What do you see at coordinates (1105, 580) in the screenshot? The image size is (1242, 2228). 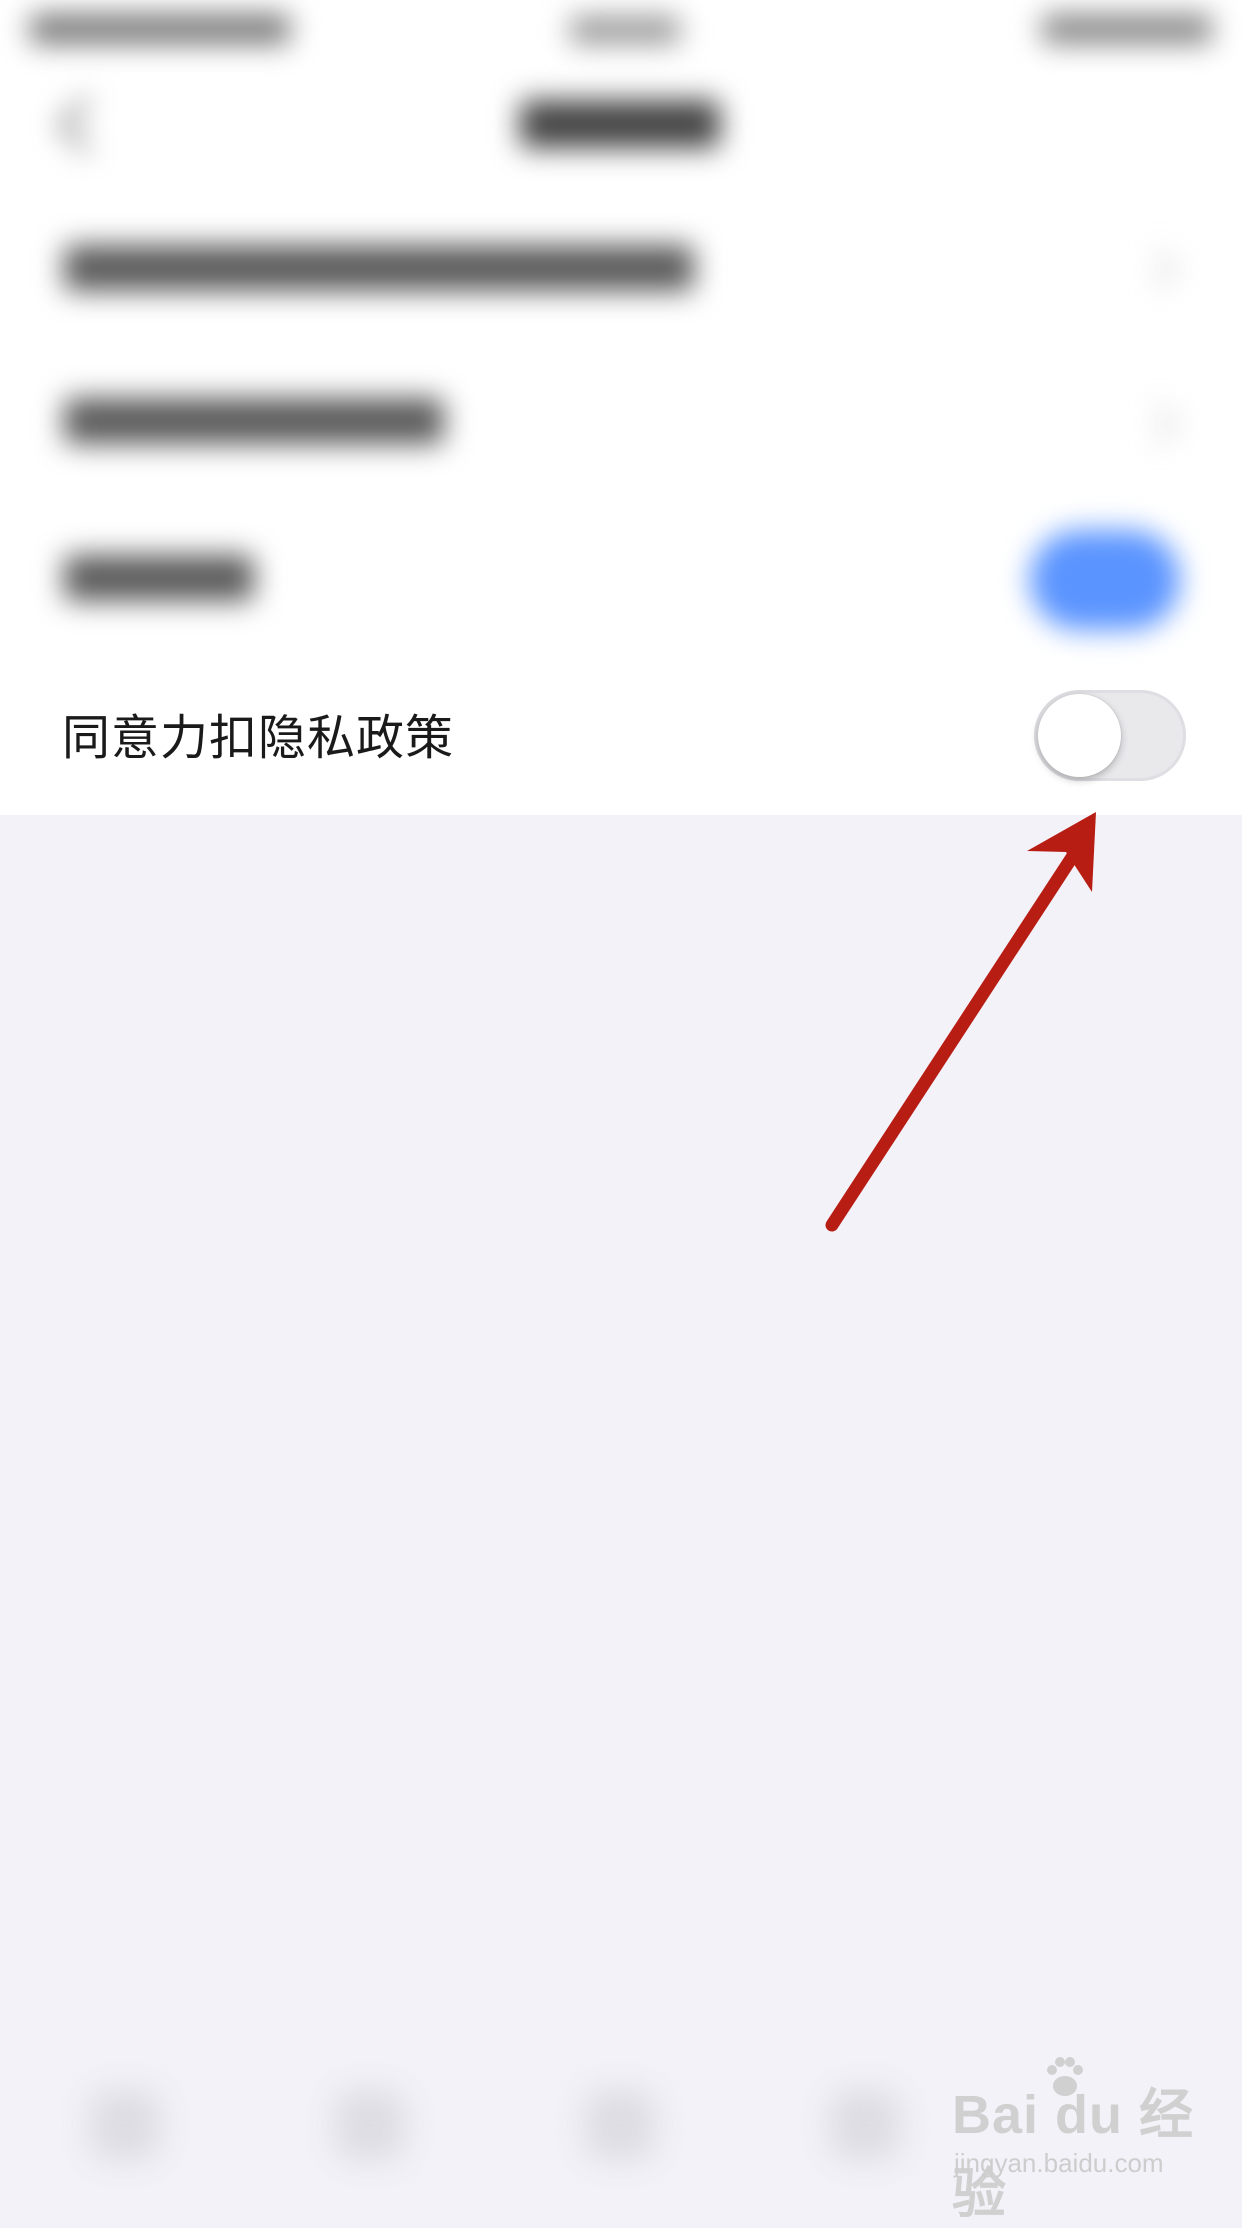 I see `settings-toggle-on` at bounding box center [1105, 580].